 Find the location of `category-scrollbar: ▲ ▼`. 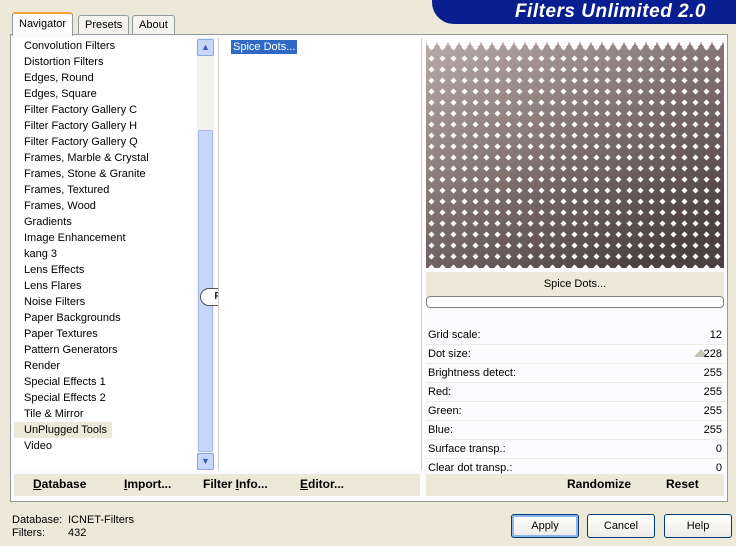

category-scrollbar: ▲ ▼ is located at coordinates (205, 254).